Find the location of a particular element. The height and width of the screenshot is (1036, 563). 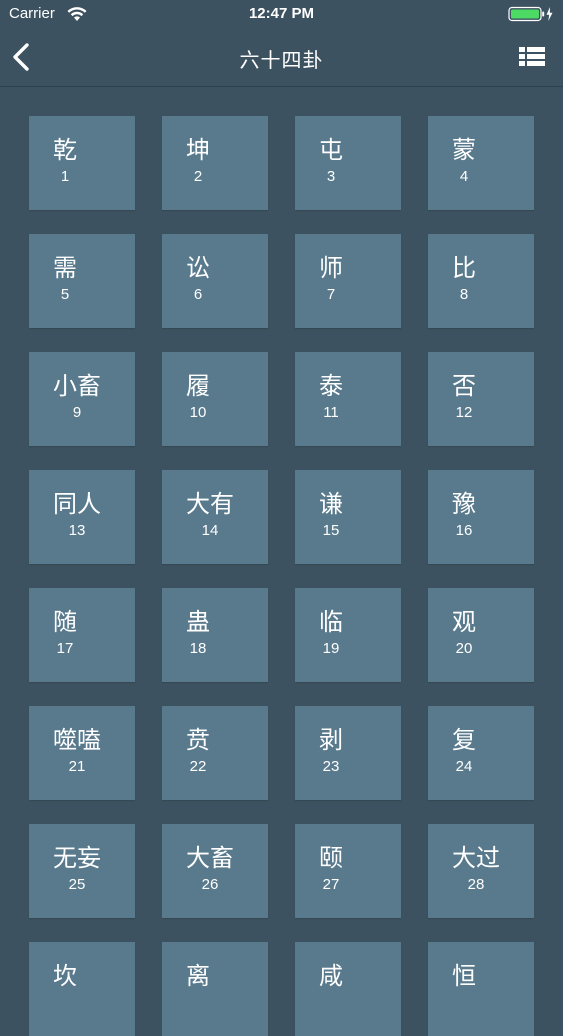

hexagram-tile: 乾1 is located at coordinates (82, 163).